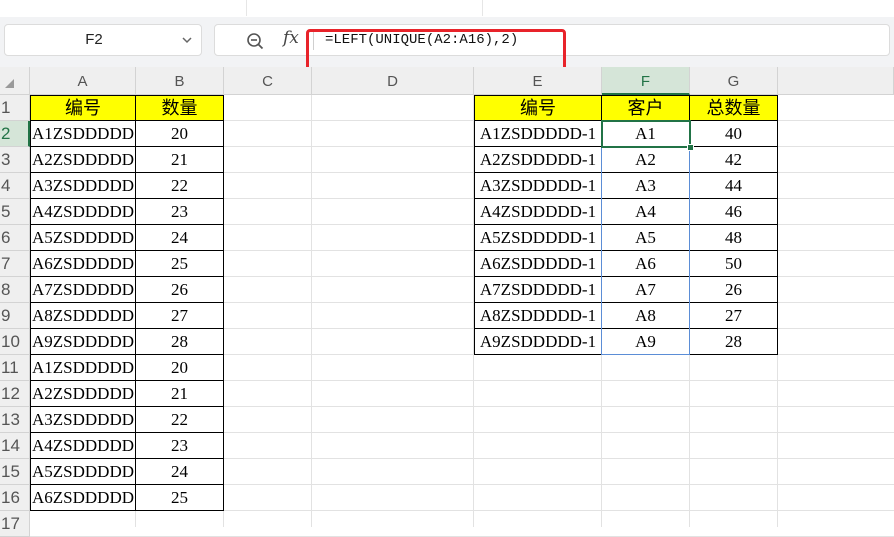 This screenshot has height=537, width=894. Describe the element at coordinates (690, 147) in the screenshot. I see `fill-handle` at that location.